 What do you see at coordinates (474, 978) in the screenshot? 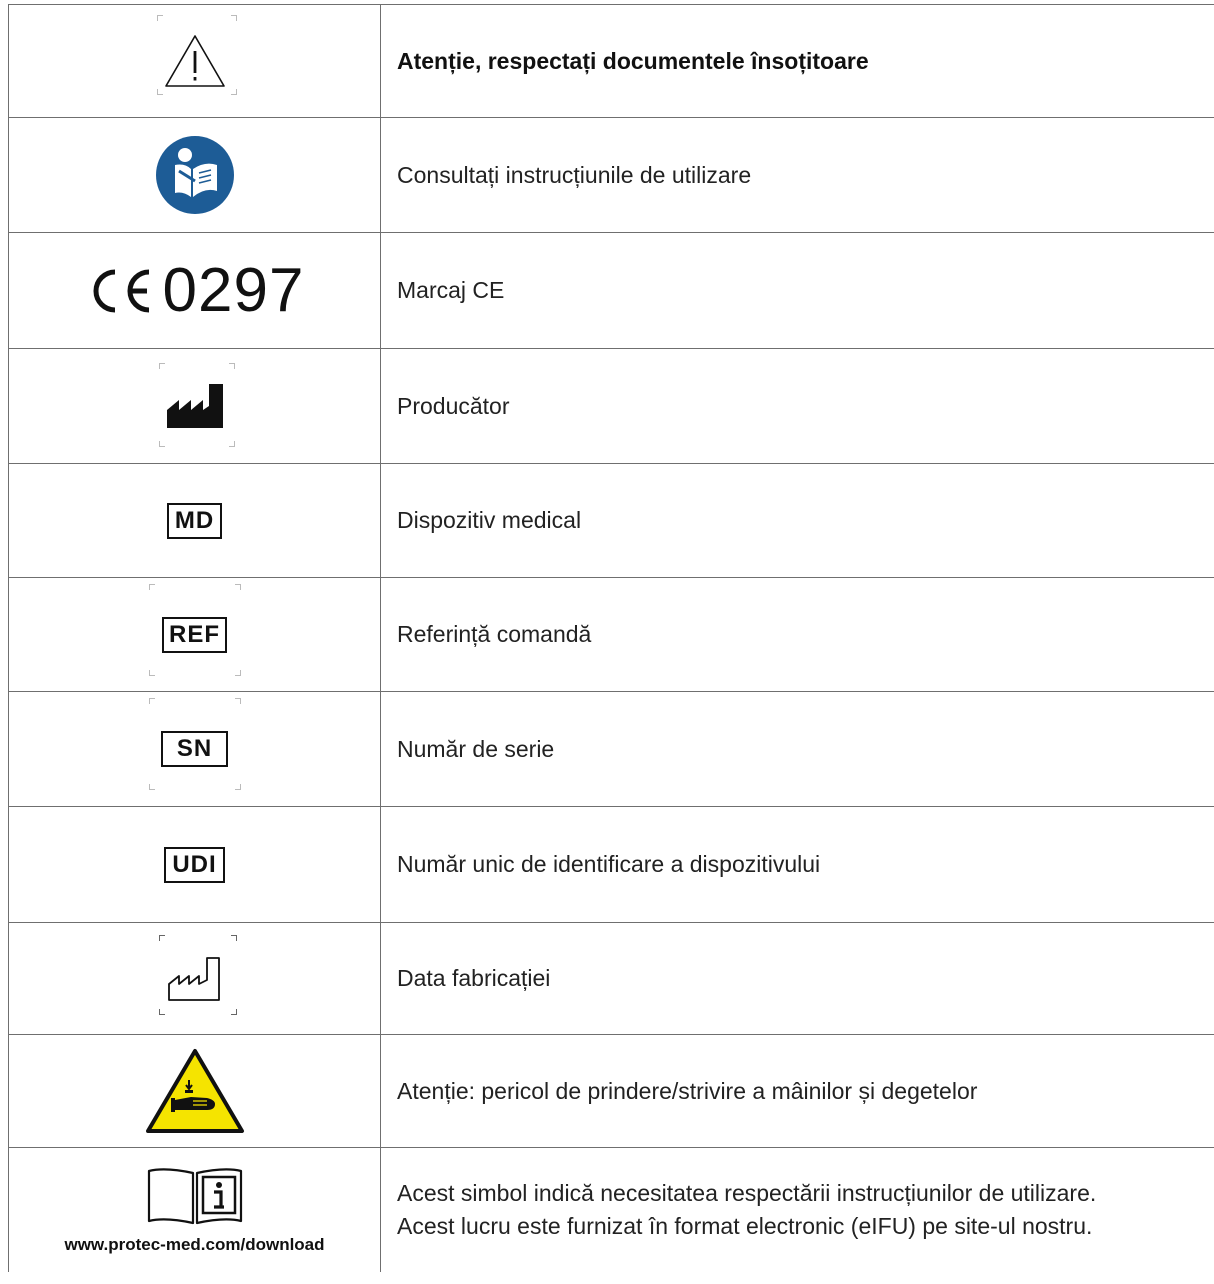
I see `description-text: Data fabricației` at bounding box center [474, 978].